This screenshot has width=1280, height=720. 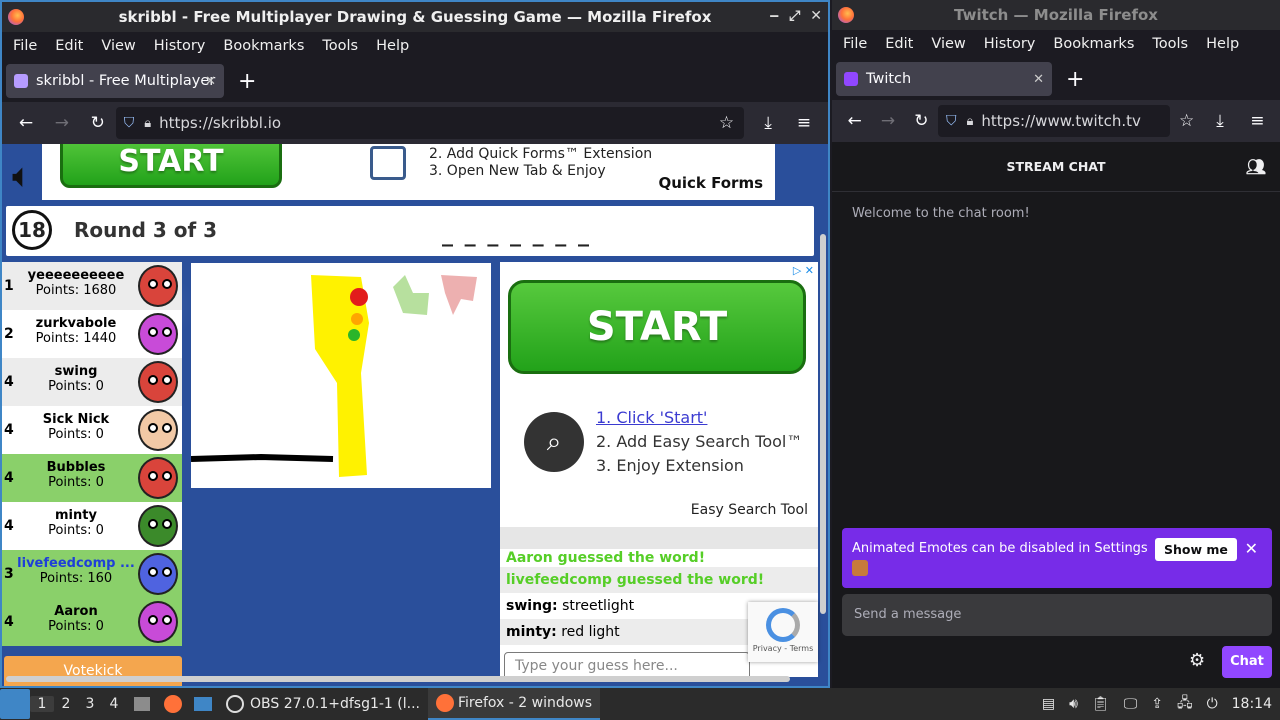 What do you see at coordinates (774, 16) in the screenshot?
I see `minimize-icon: ‒` at bounding box center [774, 16].